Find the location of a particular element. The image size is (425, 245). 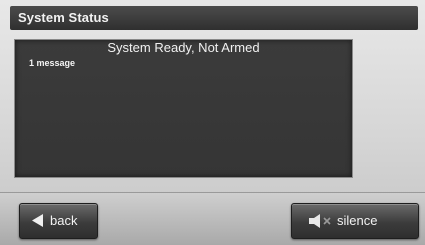

back-button: back is located at coordinates (58, 221).